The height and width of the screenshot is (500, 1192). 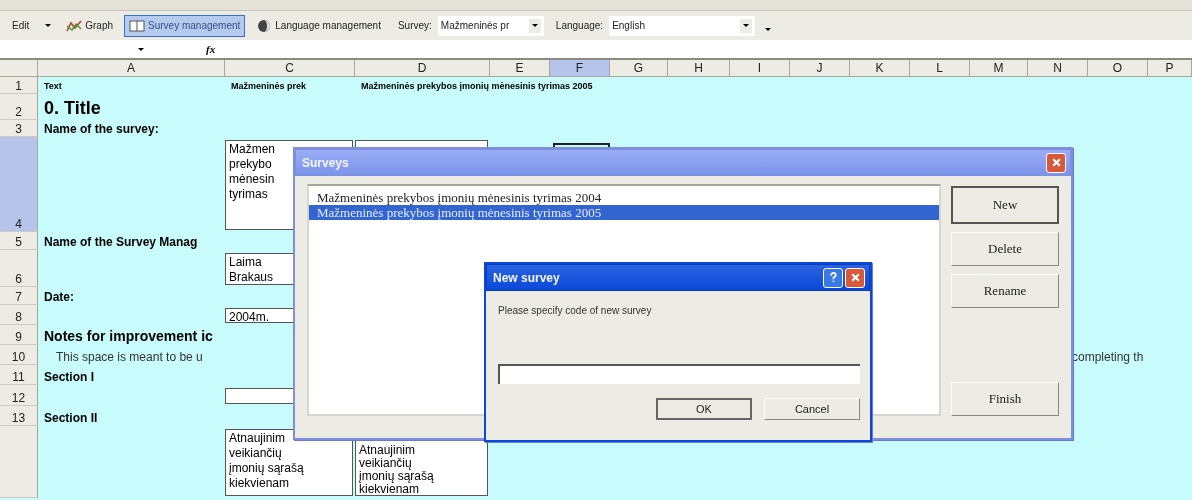 I want to click on new-button: New, so click(x=1005, y=205).